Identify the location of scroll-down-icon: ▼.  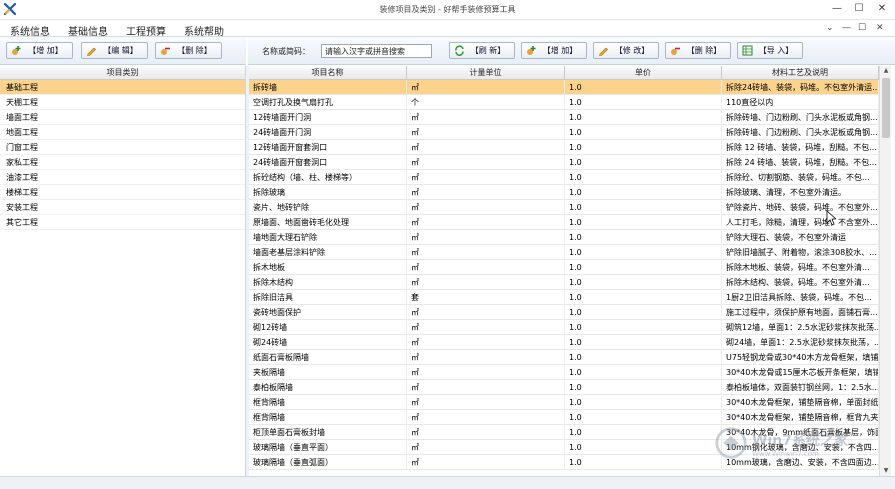
(886, 471).